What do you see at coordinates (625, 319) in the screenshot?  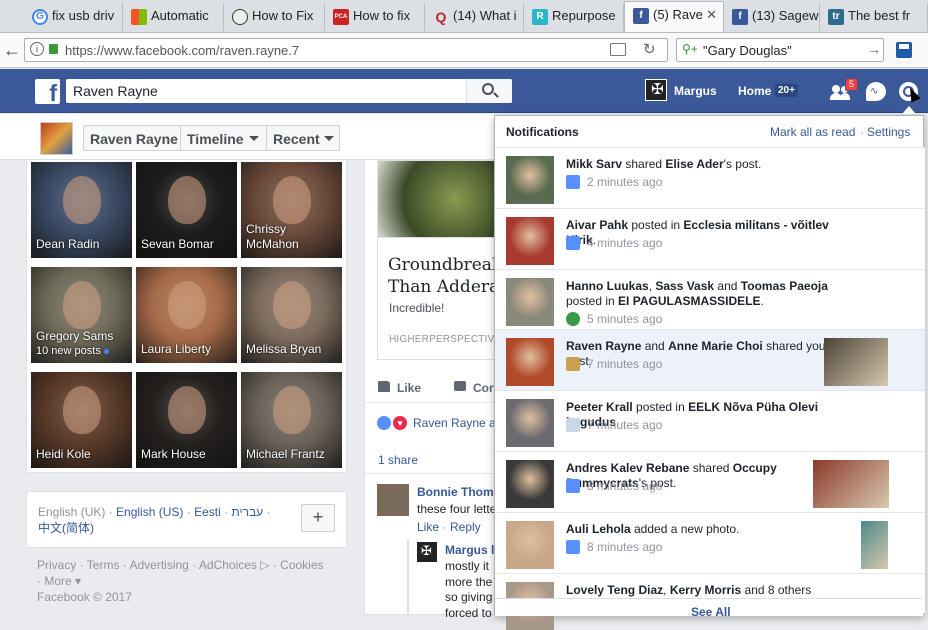 I see `notification-time: 5 minutes ago` at bounding box center [625, 319].